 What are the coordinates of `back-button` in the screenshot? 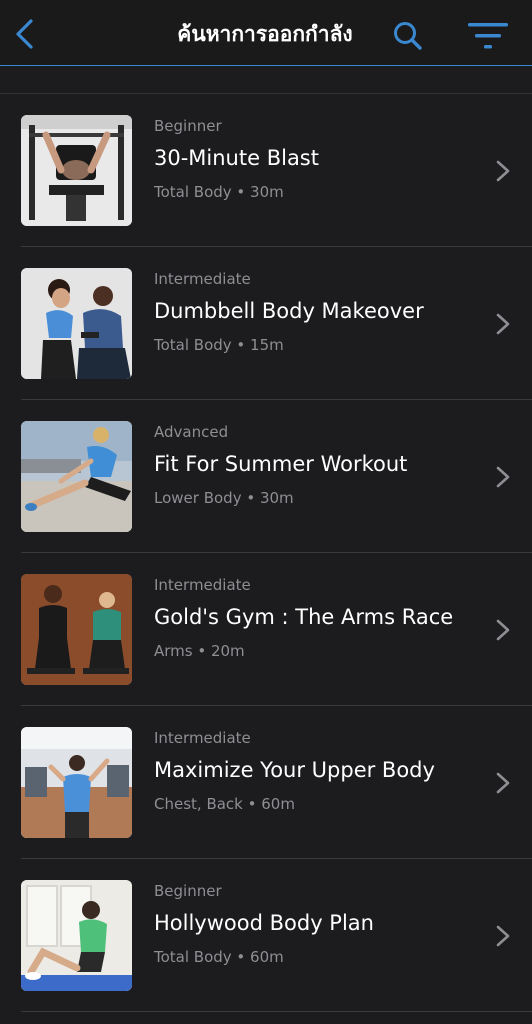 It's located at (24, 34).